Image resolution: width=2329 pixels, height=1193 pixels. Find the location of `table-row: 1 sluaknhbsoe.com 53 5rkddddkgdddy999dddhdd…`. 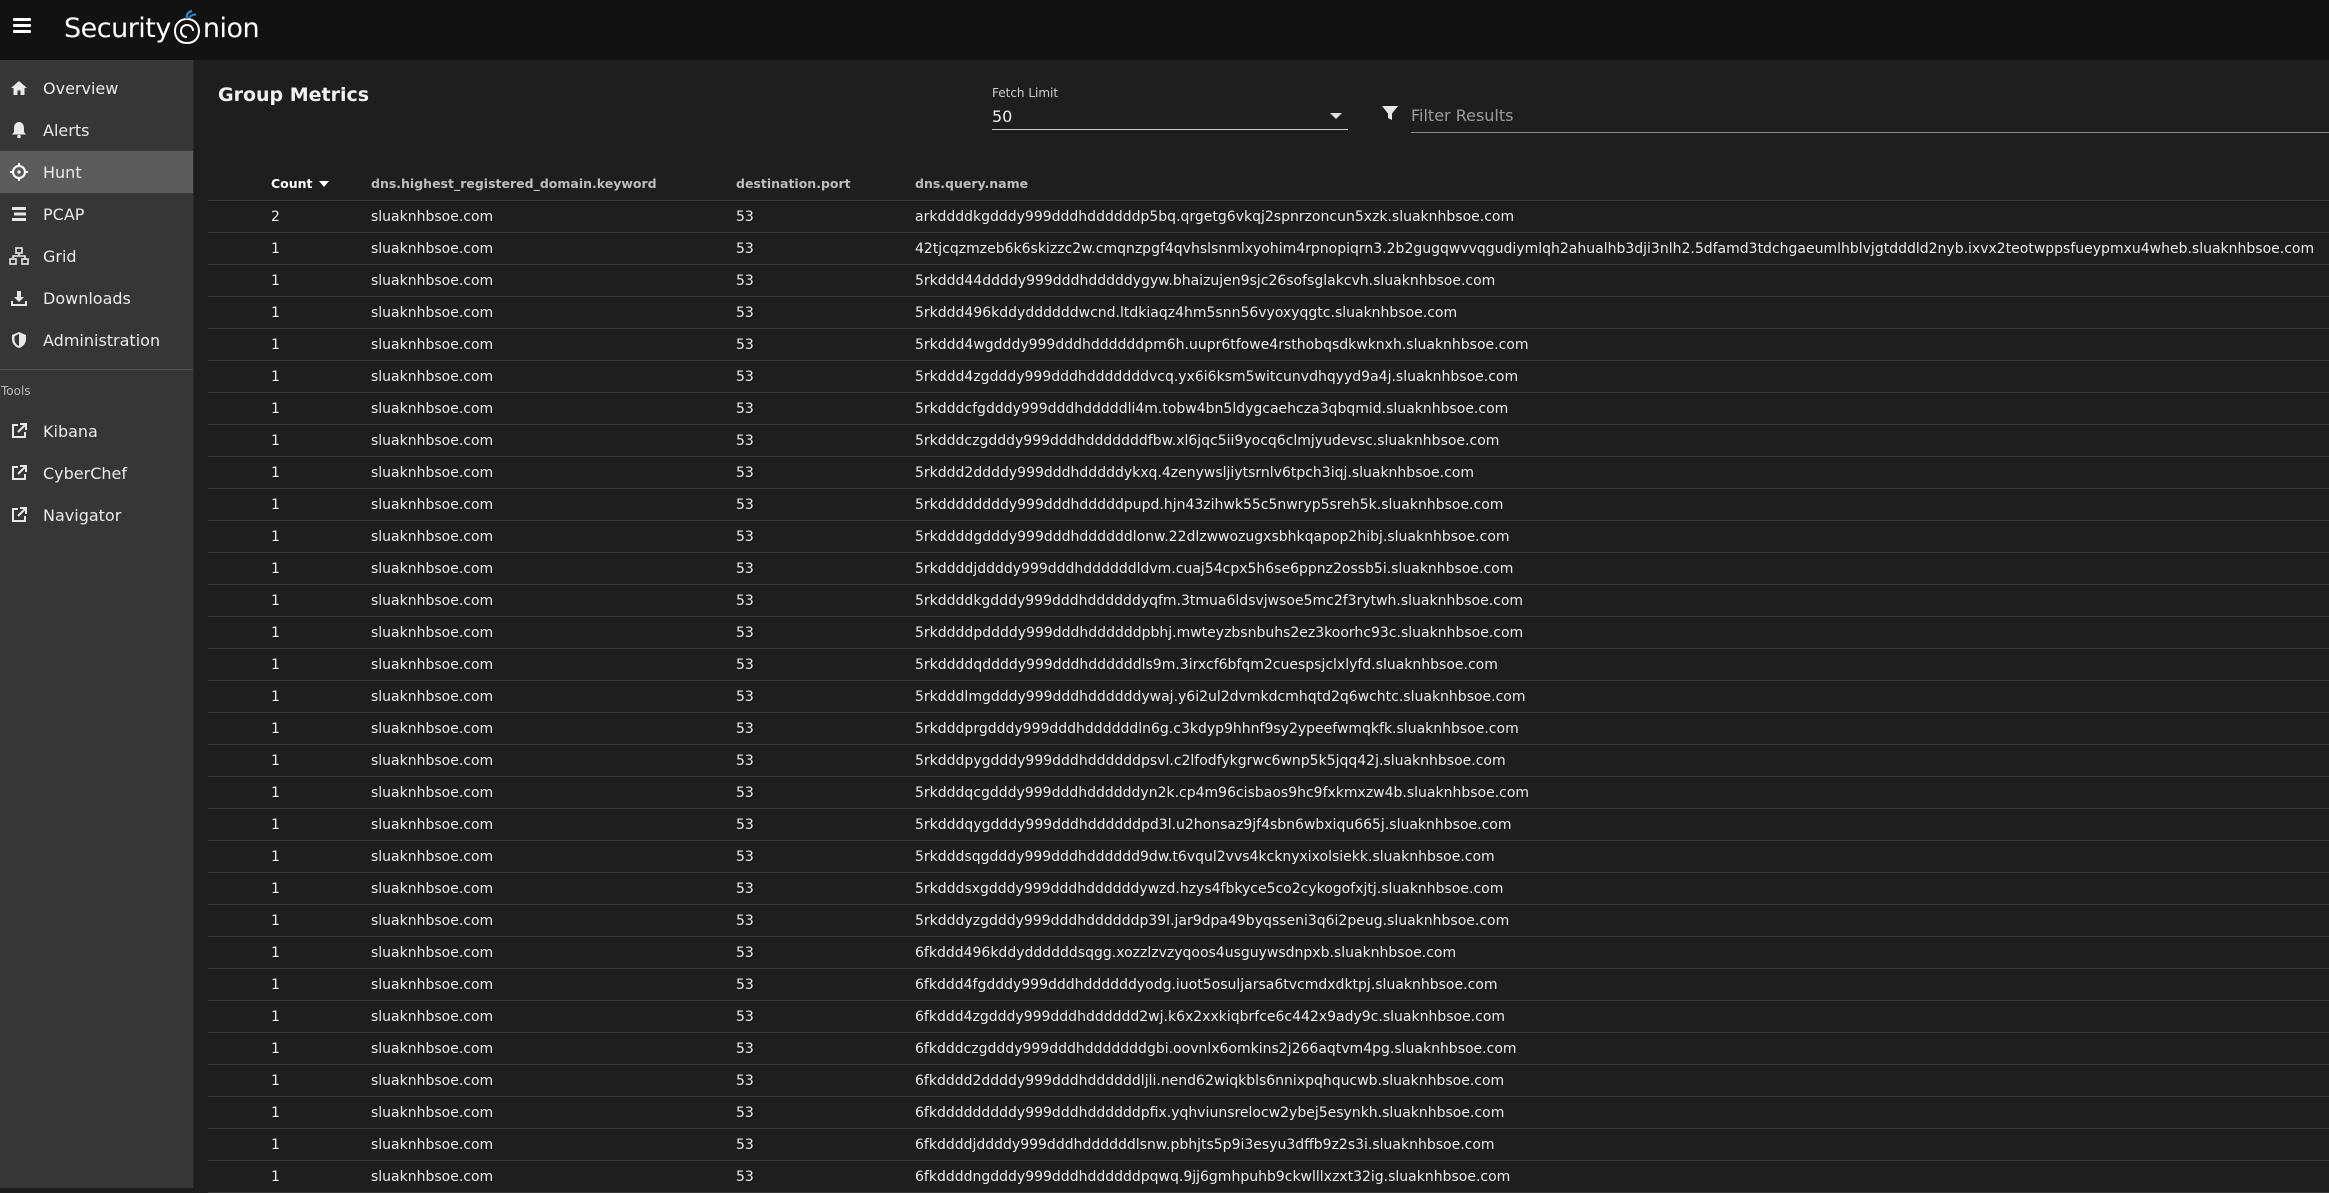

table-row: 1 sluaknhbsoe.com 53 5rkddddkgdddy999dddhdd… is located at coordinates (1268, 601).